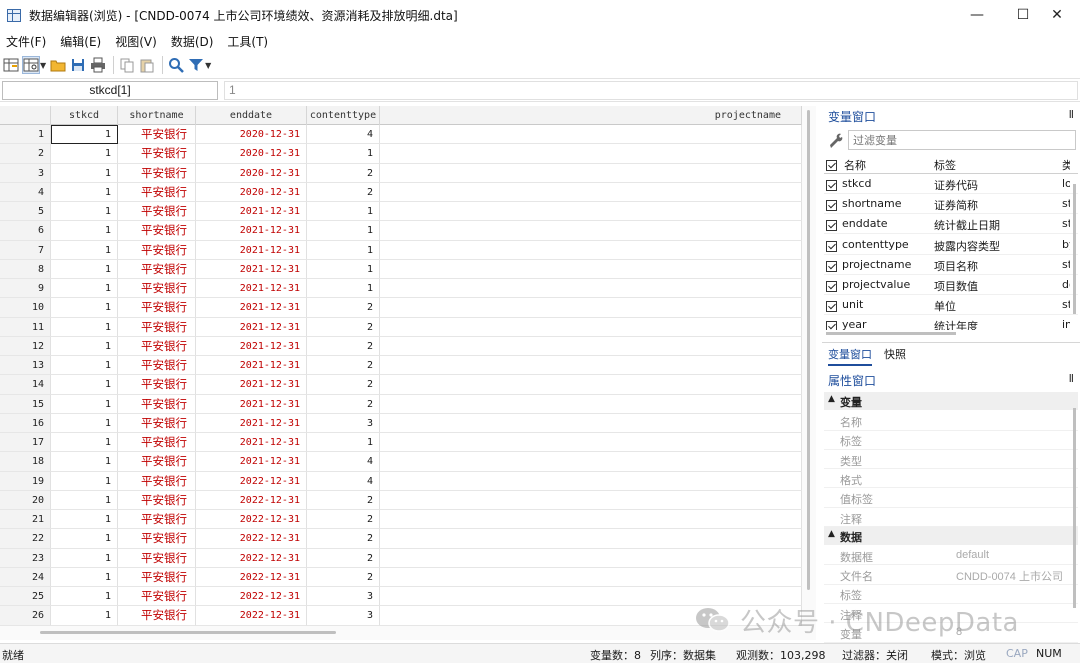 Image resolution: width=1080 pixels, height=663 pixels. I want to click on variable-row: unit 单位 st, so click(951, 305).